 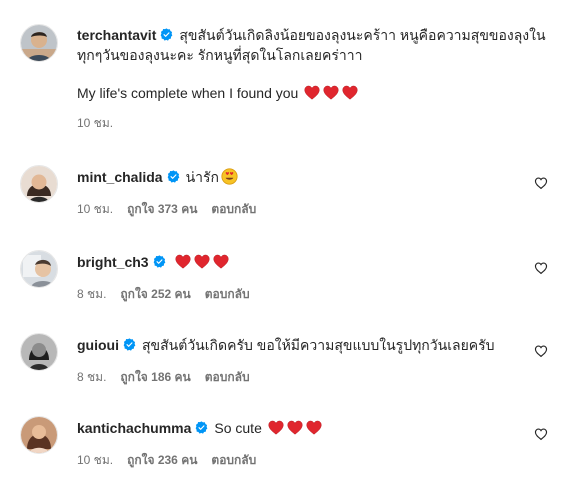 I want to click on comment-likes: ถูกใจ 373 คน, so click(x=162, y=209).